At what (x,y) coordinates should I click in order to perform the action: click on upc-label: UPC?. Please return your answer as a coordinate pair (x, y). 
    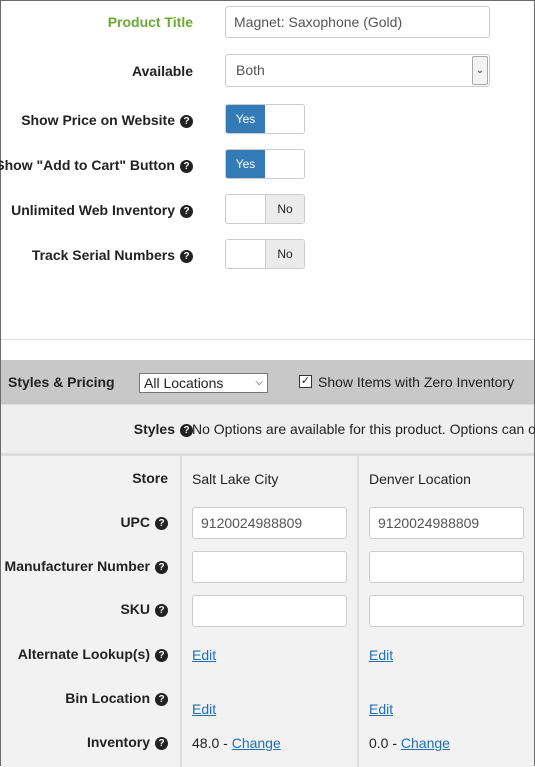
    Looking at the image, I should click on (144, 522).